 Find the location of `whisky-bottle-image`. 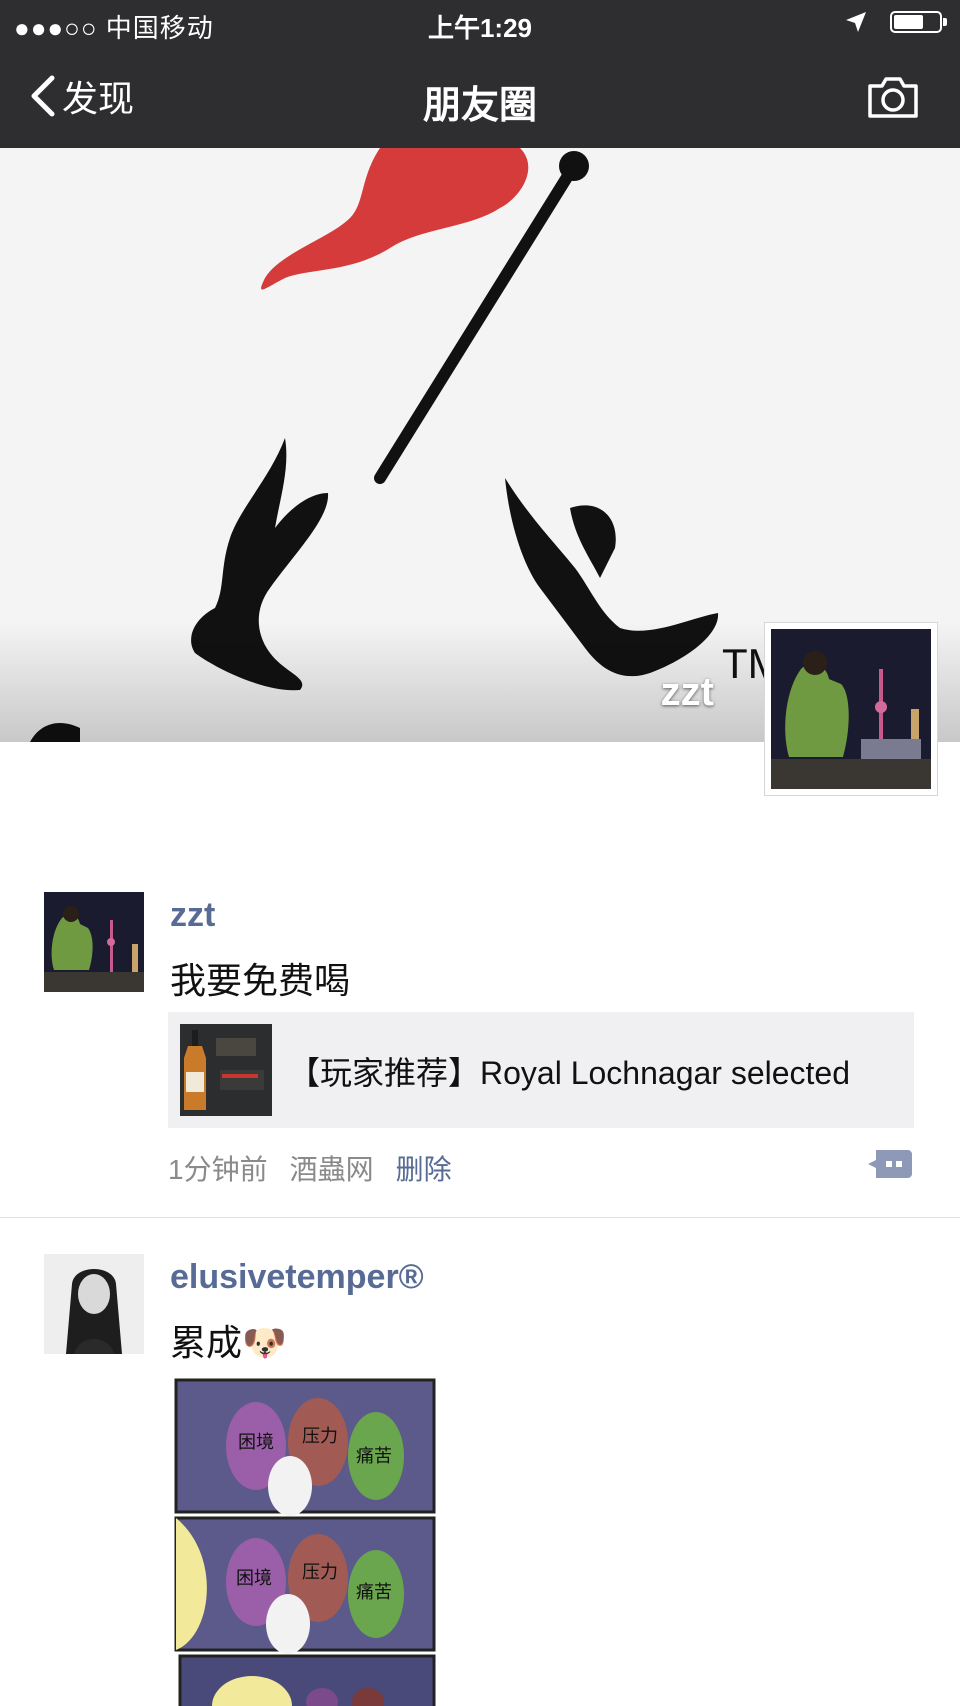

whisky-bottle-image is located at coordinates (226, 1070).